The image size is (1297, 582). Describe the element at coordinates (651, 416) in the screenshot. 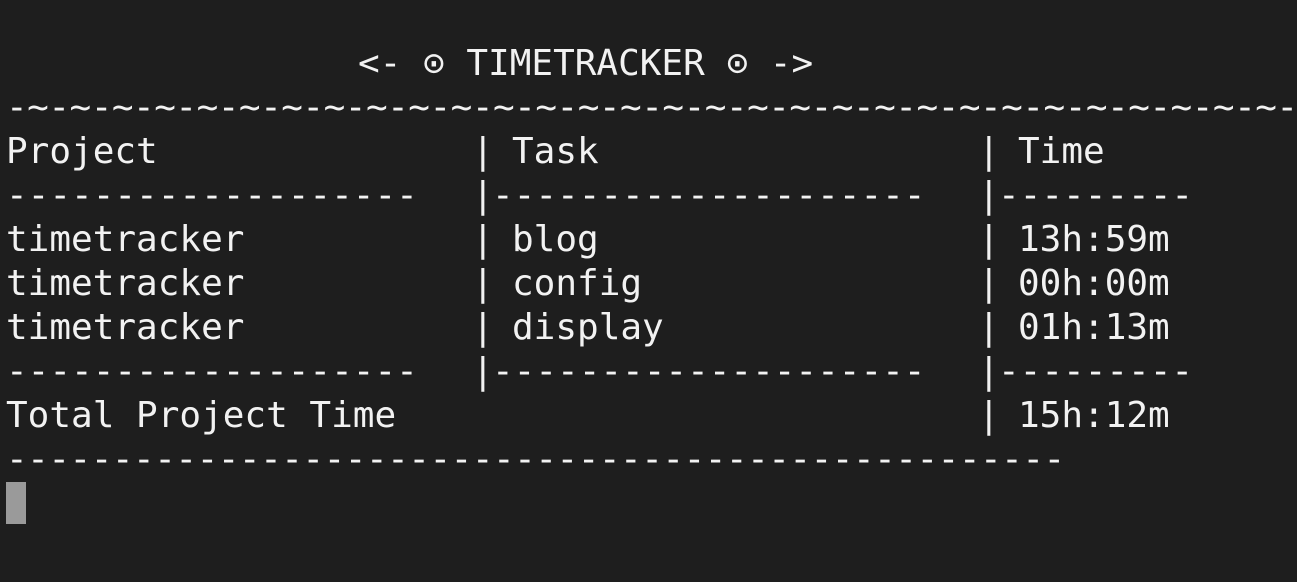

I see `total-row: Total Project Time | 15h:12m` at that location.